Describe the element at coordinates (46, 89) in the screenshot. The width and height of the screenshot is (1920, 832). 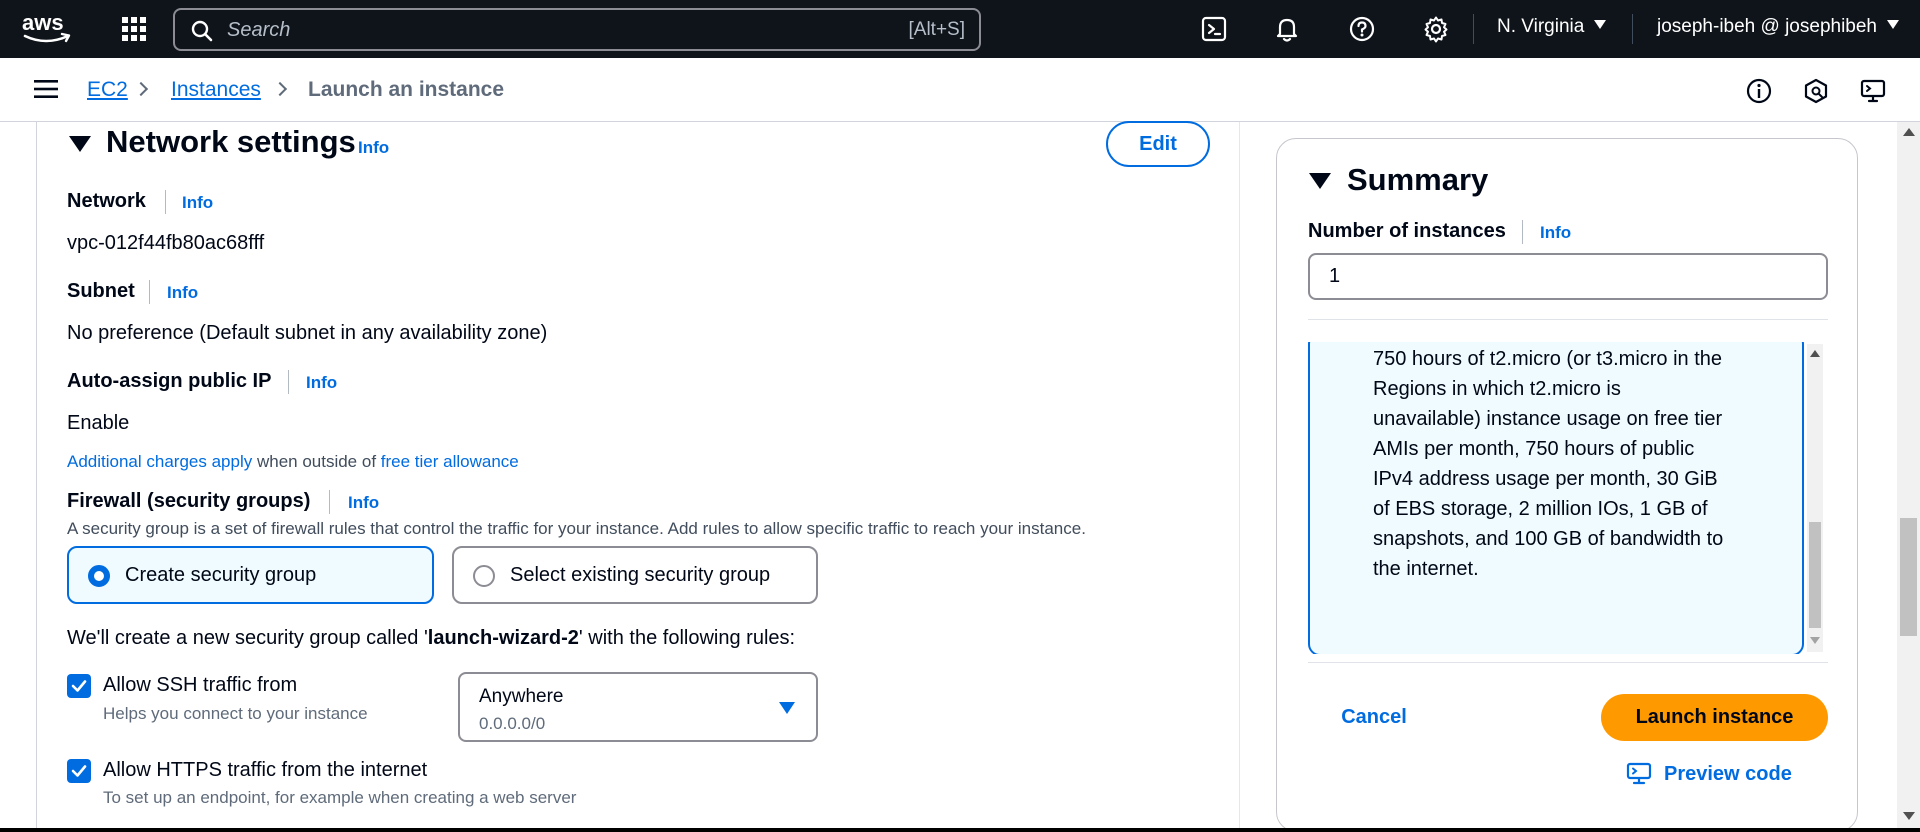
I see `menu-icon` at that location.